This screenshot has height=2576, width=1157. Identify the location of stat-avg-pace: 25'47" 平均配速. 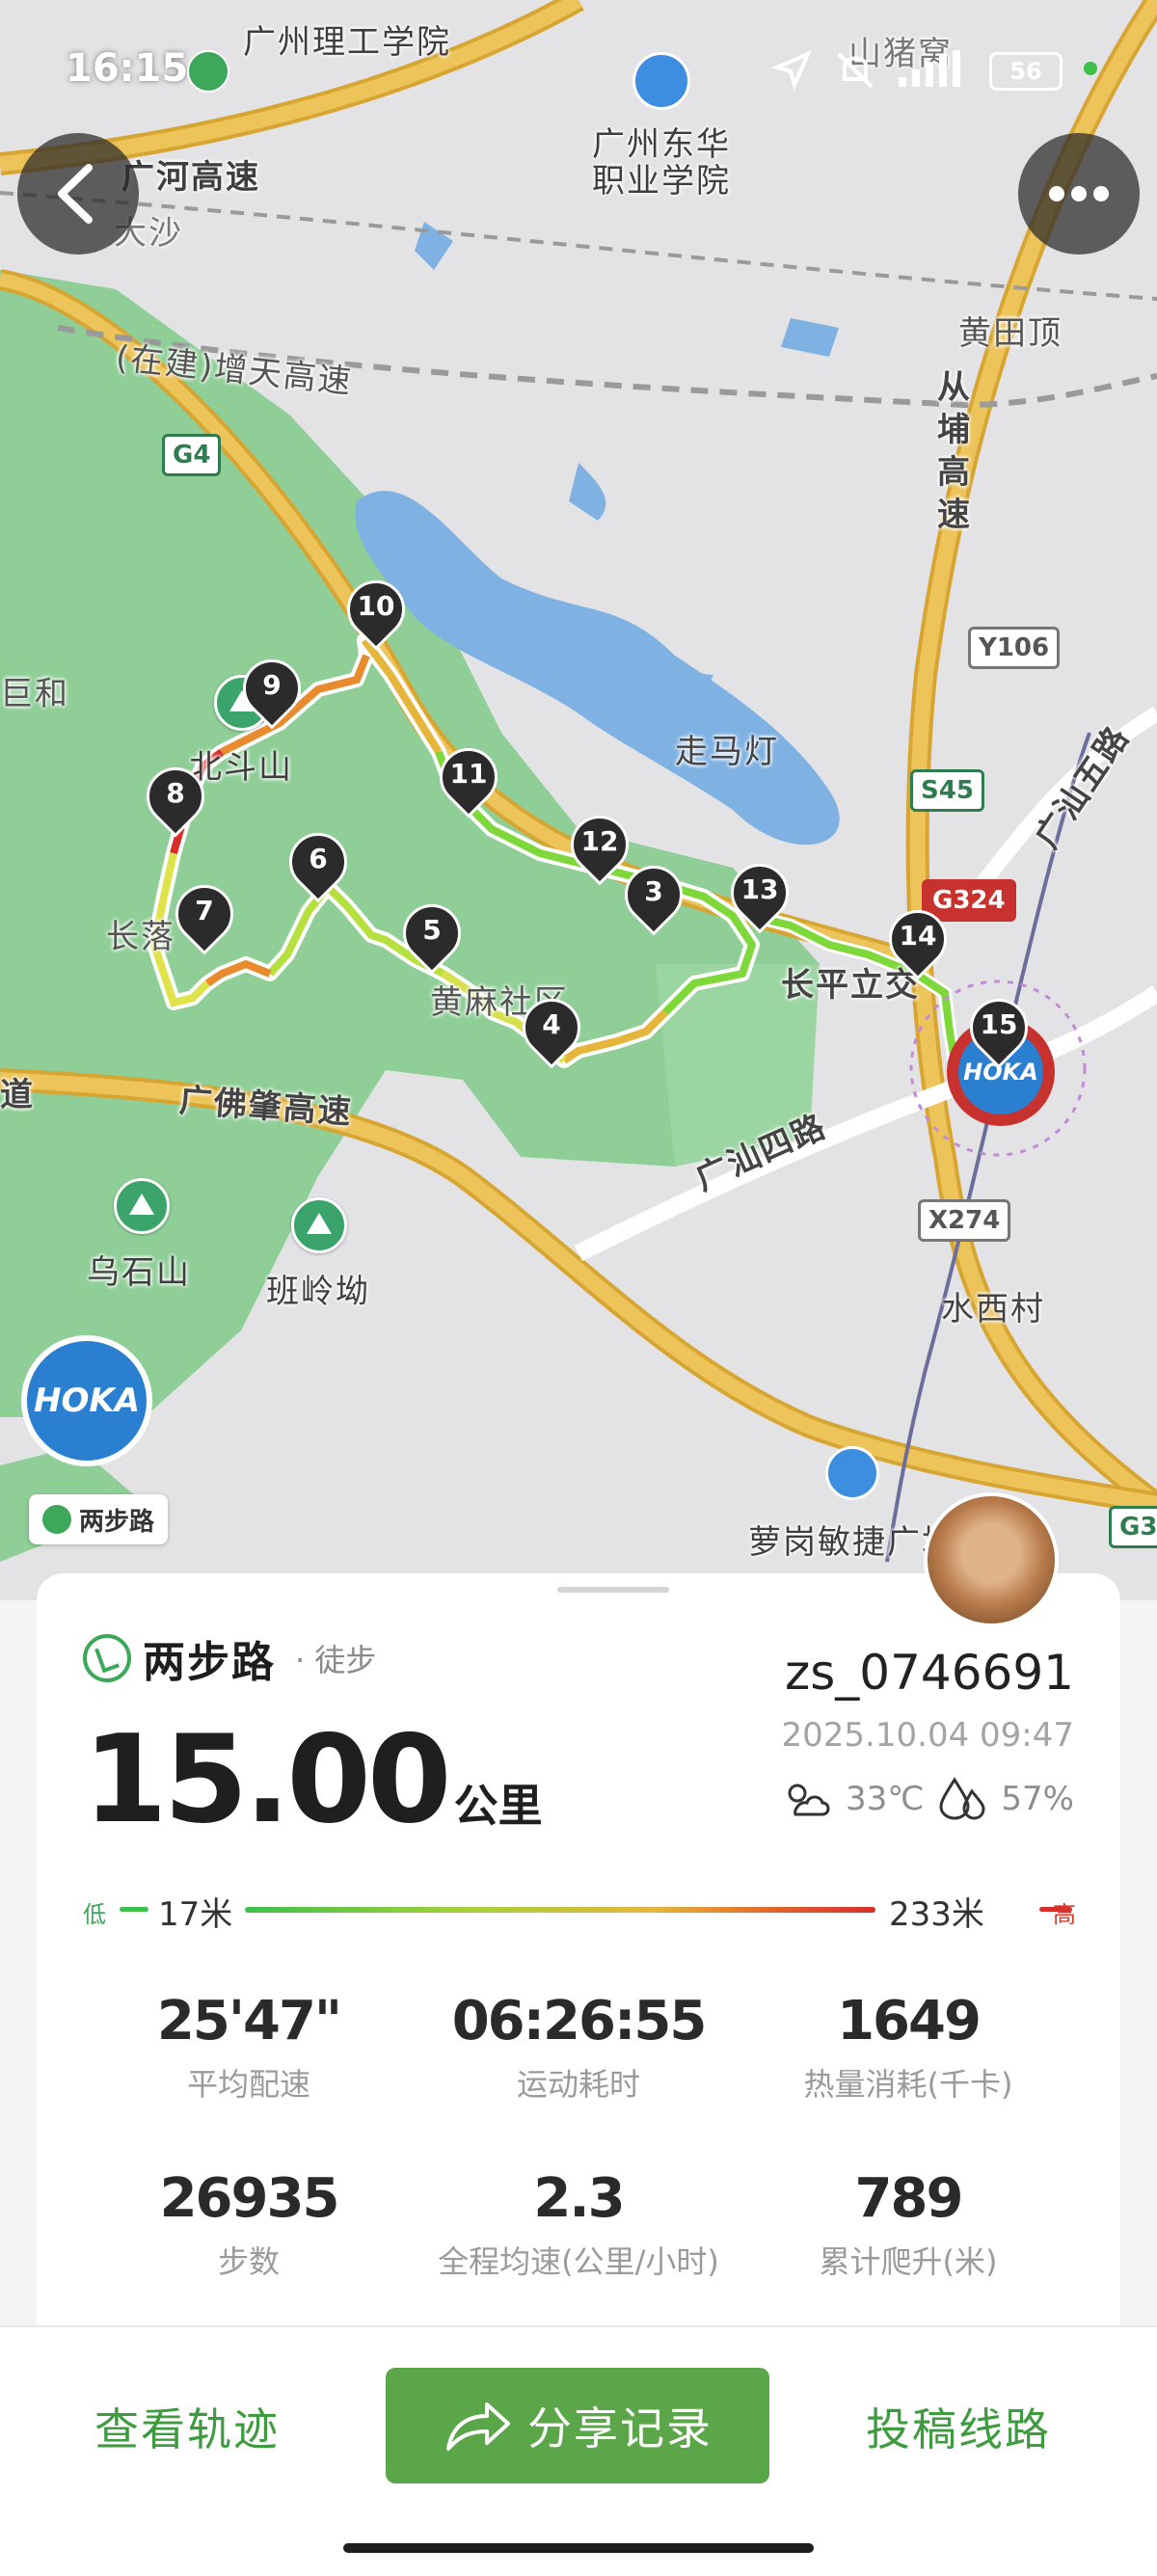
(249, 2048).